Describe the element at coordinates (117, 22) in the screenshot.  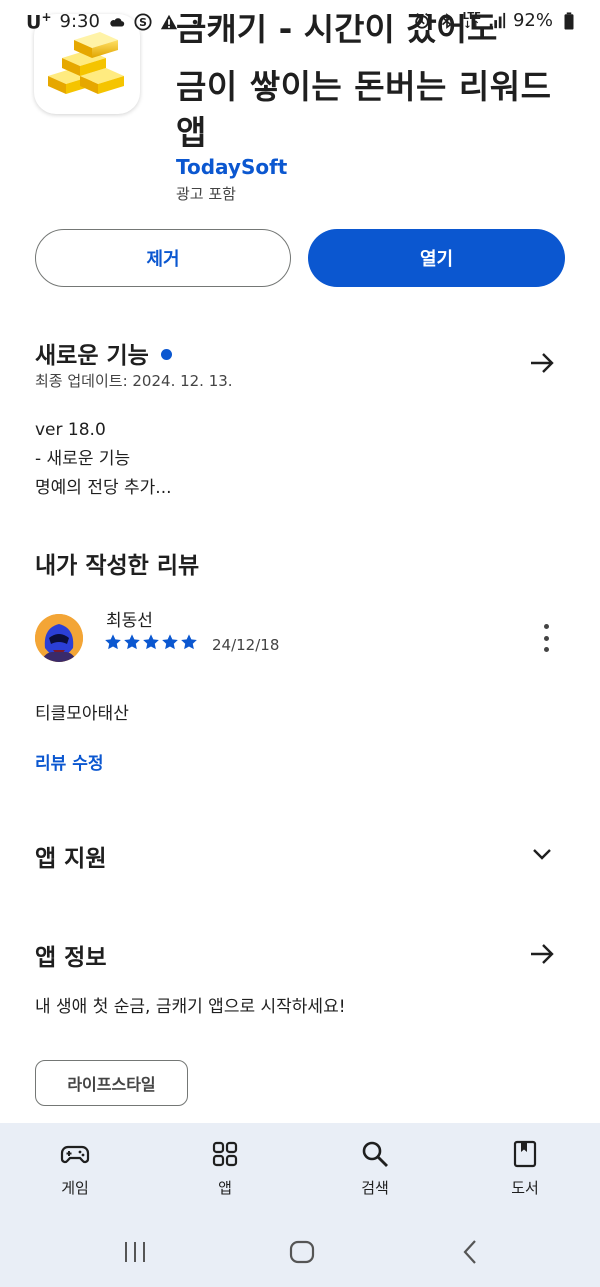
I see `cloud-icon` at that location.